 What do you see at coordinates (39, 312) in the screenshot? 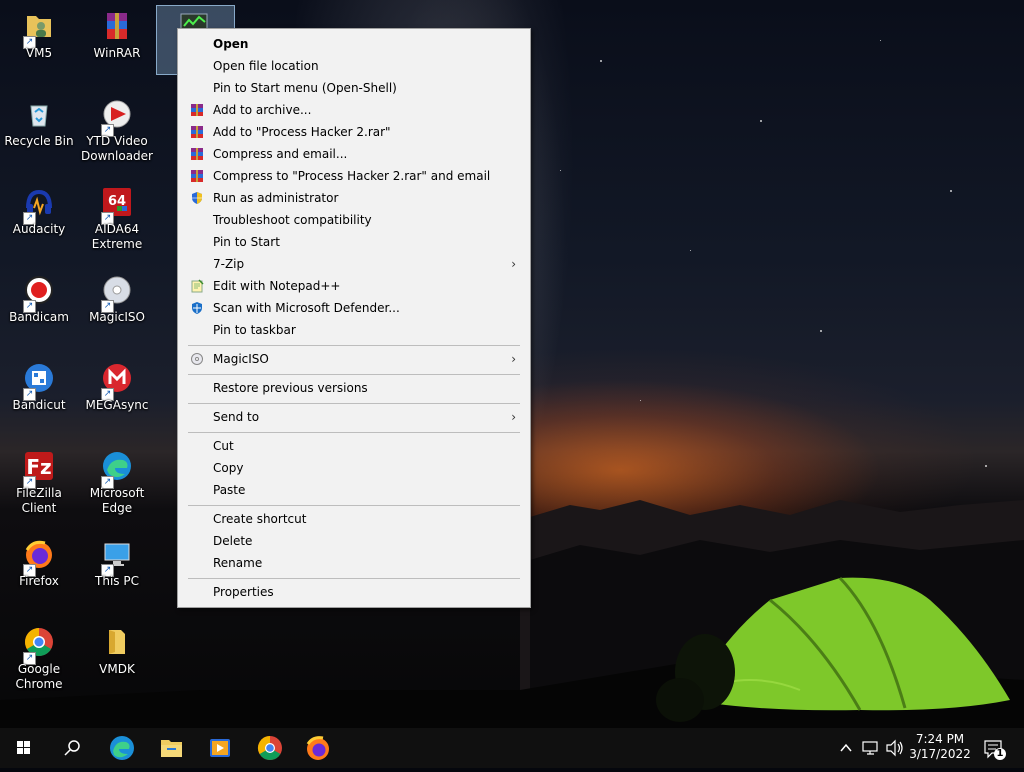
I see `desktop-icon-bandicam: ↗ Bandicam` at bounding box center [39, 312].